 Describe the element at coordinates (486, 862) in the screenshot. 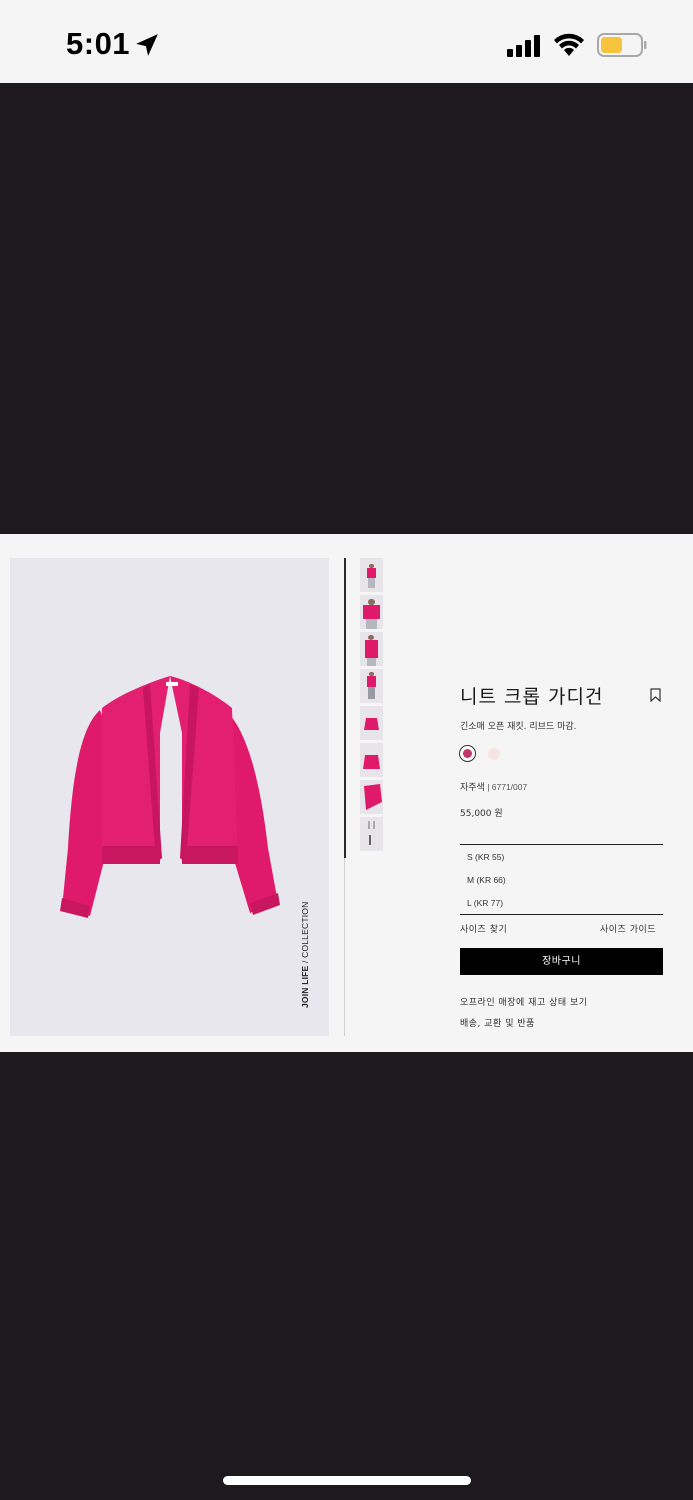

I see `size-option-s: S (KR 55)` at that location.